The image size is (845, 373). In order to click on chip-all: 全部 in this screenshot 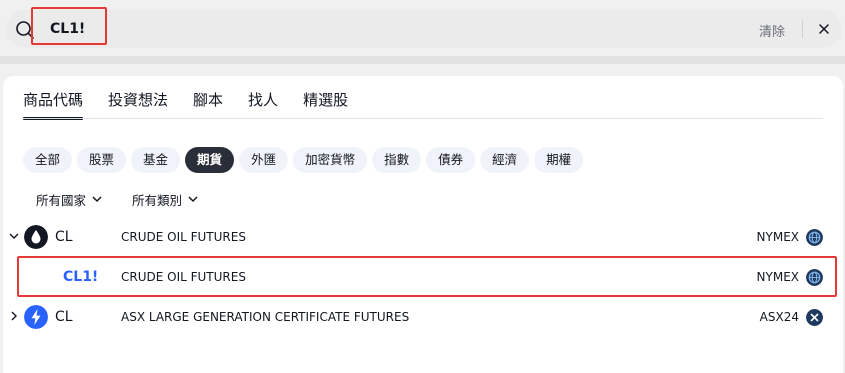, I will do `click(48, 160)`.